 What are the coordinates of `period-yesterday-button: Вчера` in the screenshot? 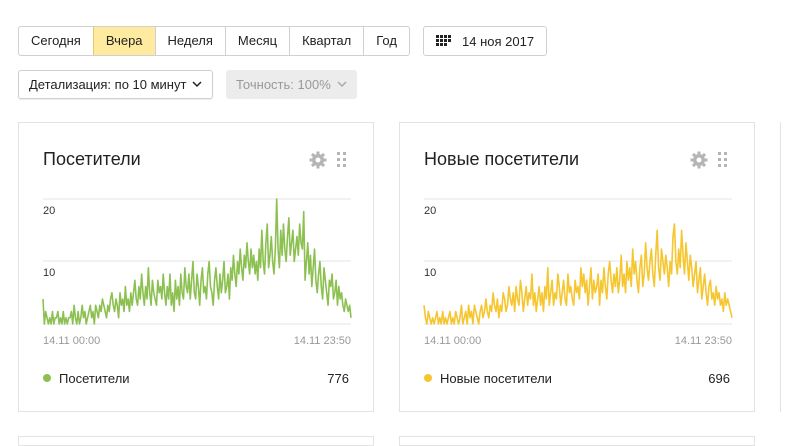 It's located at (123, 41).